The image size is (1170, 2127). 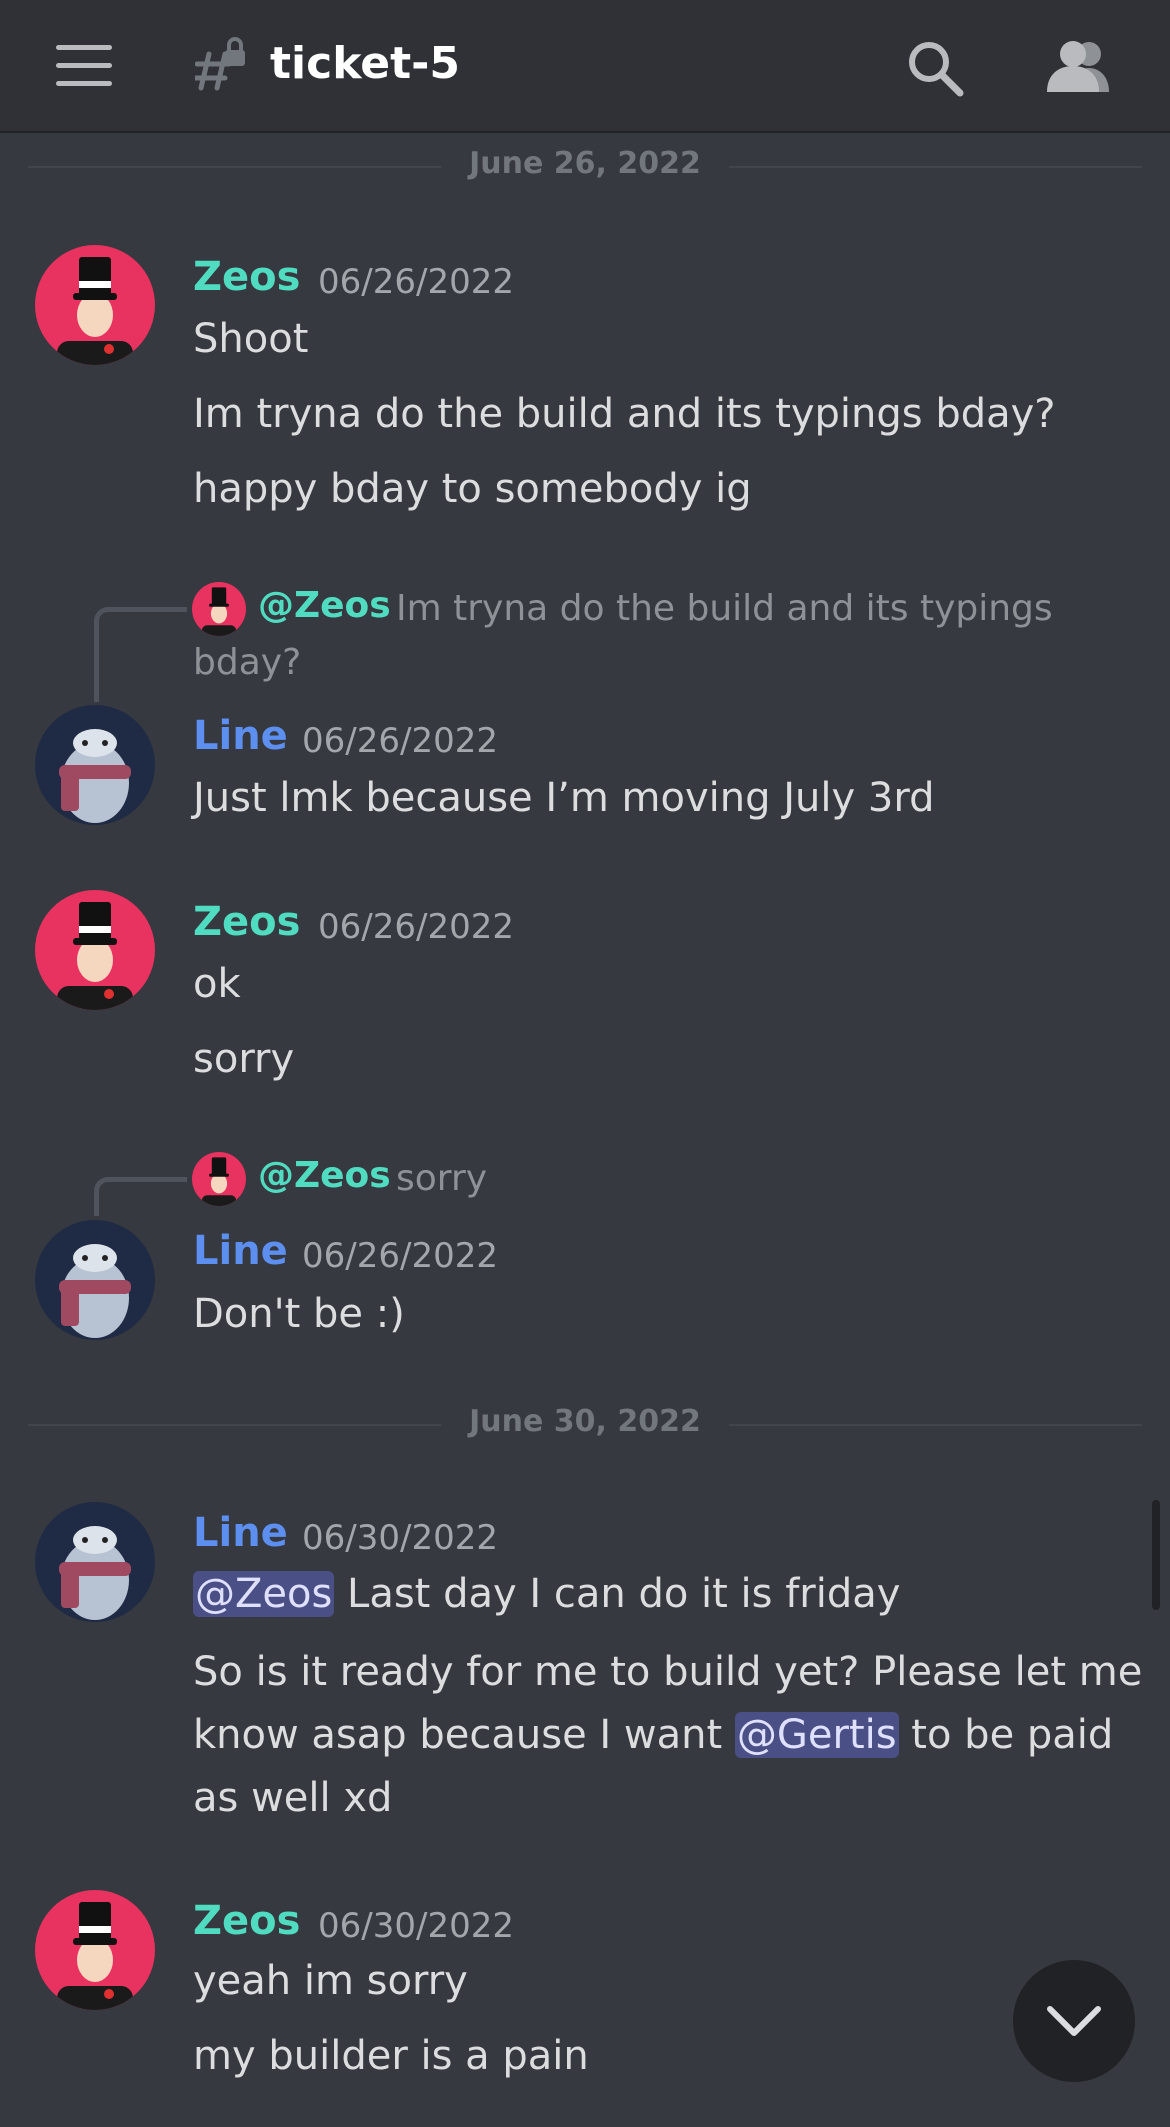 What do you see at coordinates (220, 64) in the screenshot?
I see `locked-channel-icon` at bounding box center [220, 64].